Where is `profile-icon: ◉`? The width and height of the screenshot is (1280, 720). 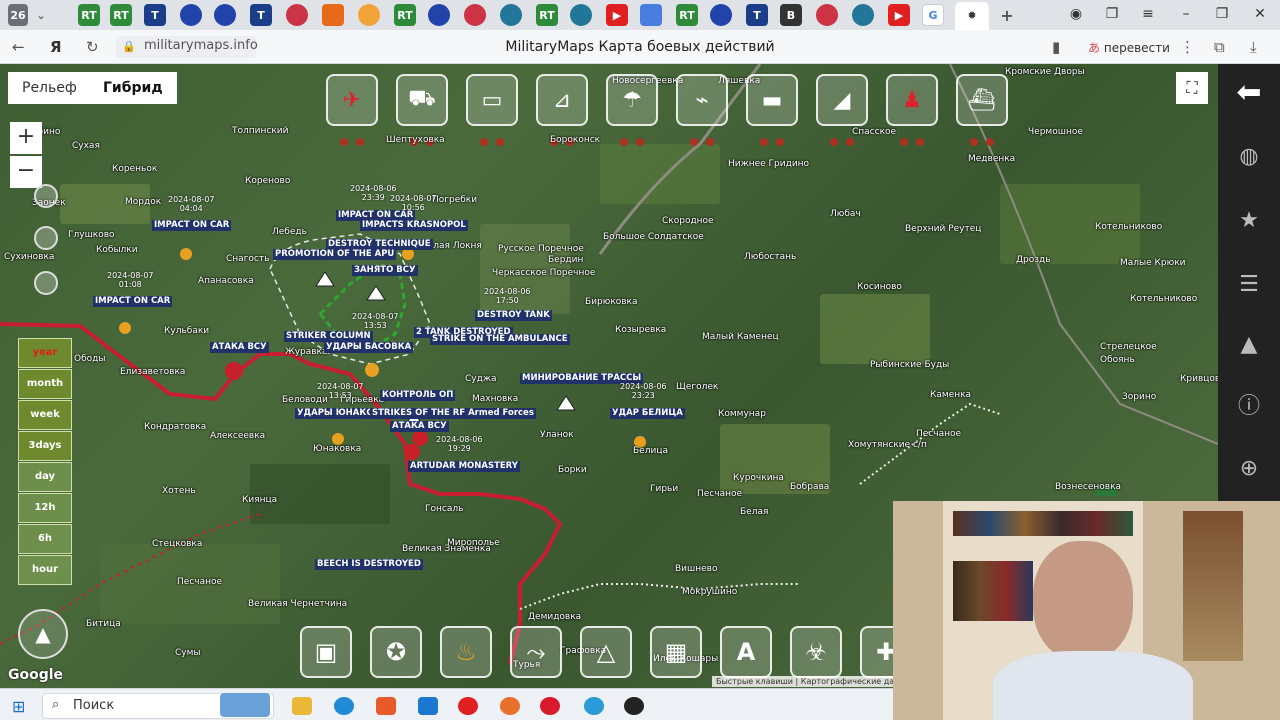 profile-icon: ◉ is located at coordinates (1076, 14).